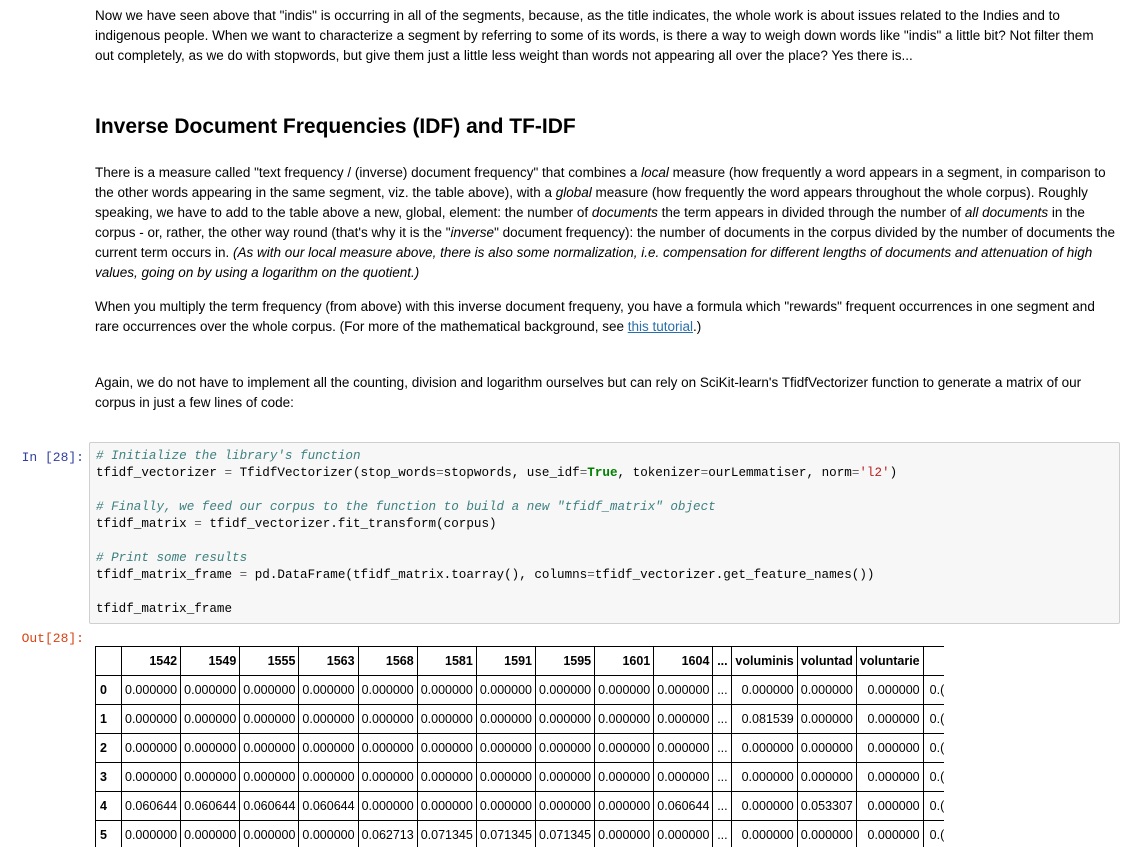  I want to click on code-token: tfidf_vectorizer.fit_transform(corpus), so click(349, 524).